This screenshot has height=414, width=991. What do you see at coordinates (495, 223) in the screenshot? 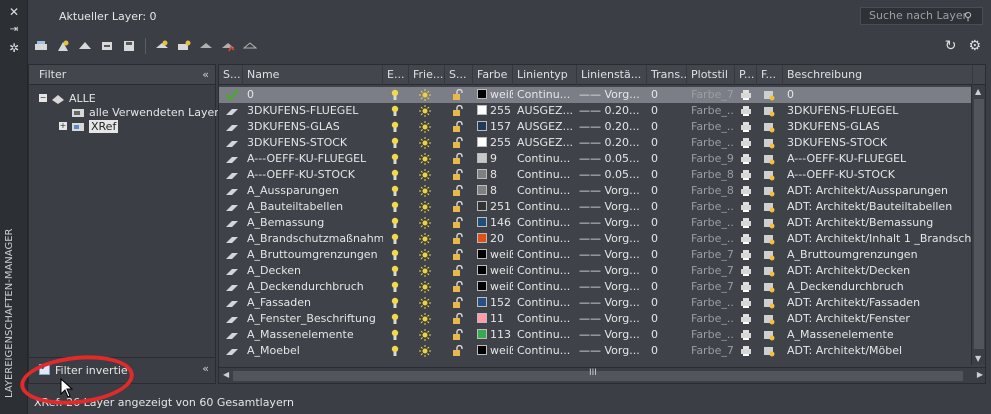
I see `layer-color: 146` at bounding box center [495, 223].